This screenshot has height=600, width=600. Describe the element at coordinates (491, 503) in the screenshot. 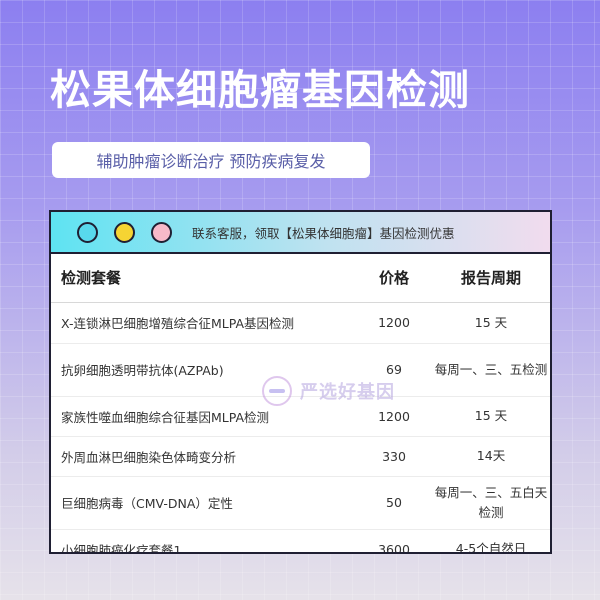

I see `report-cycle: 每周一、三、五白天检测` at that location.